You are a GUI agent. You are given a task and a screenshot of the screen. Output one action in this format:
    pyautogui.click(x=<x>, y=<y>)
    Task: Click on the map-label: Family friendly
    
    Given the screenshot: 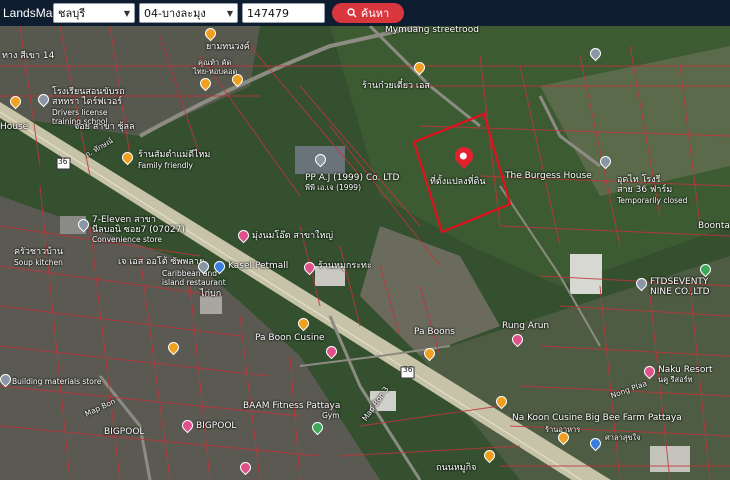 What is the action you would take?
    pyautogui.click(x=165, y=165)
    